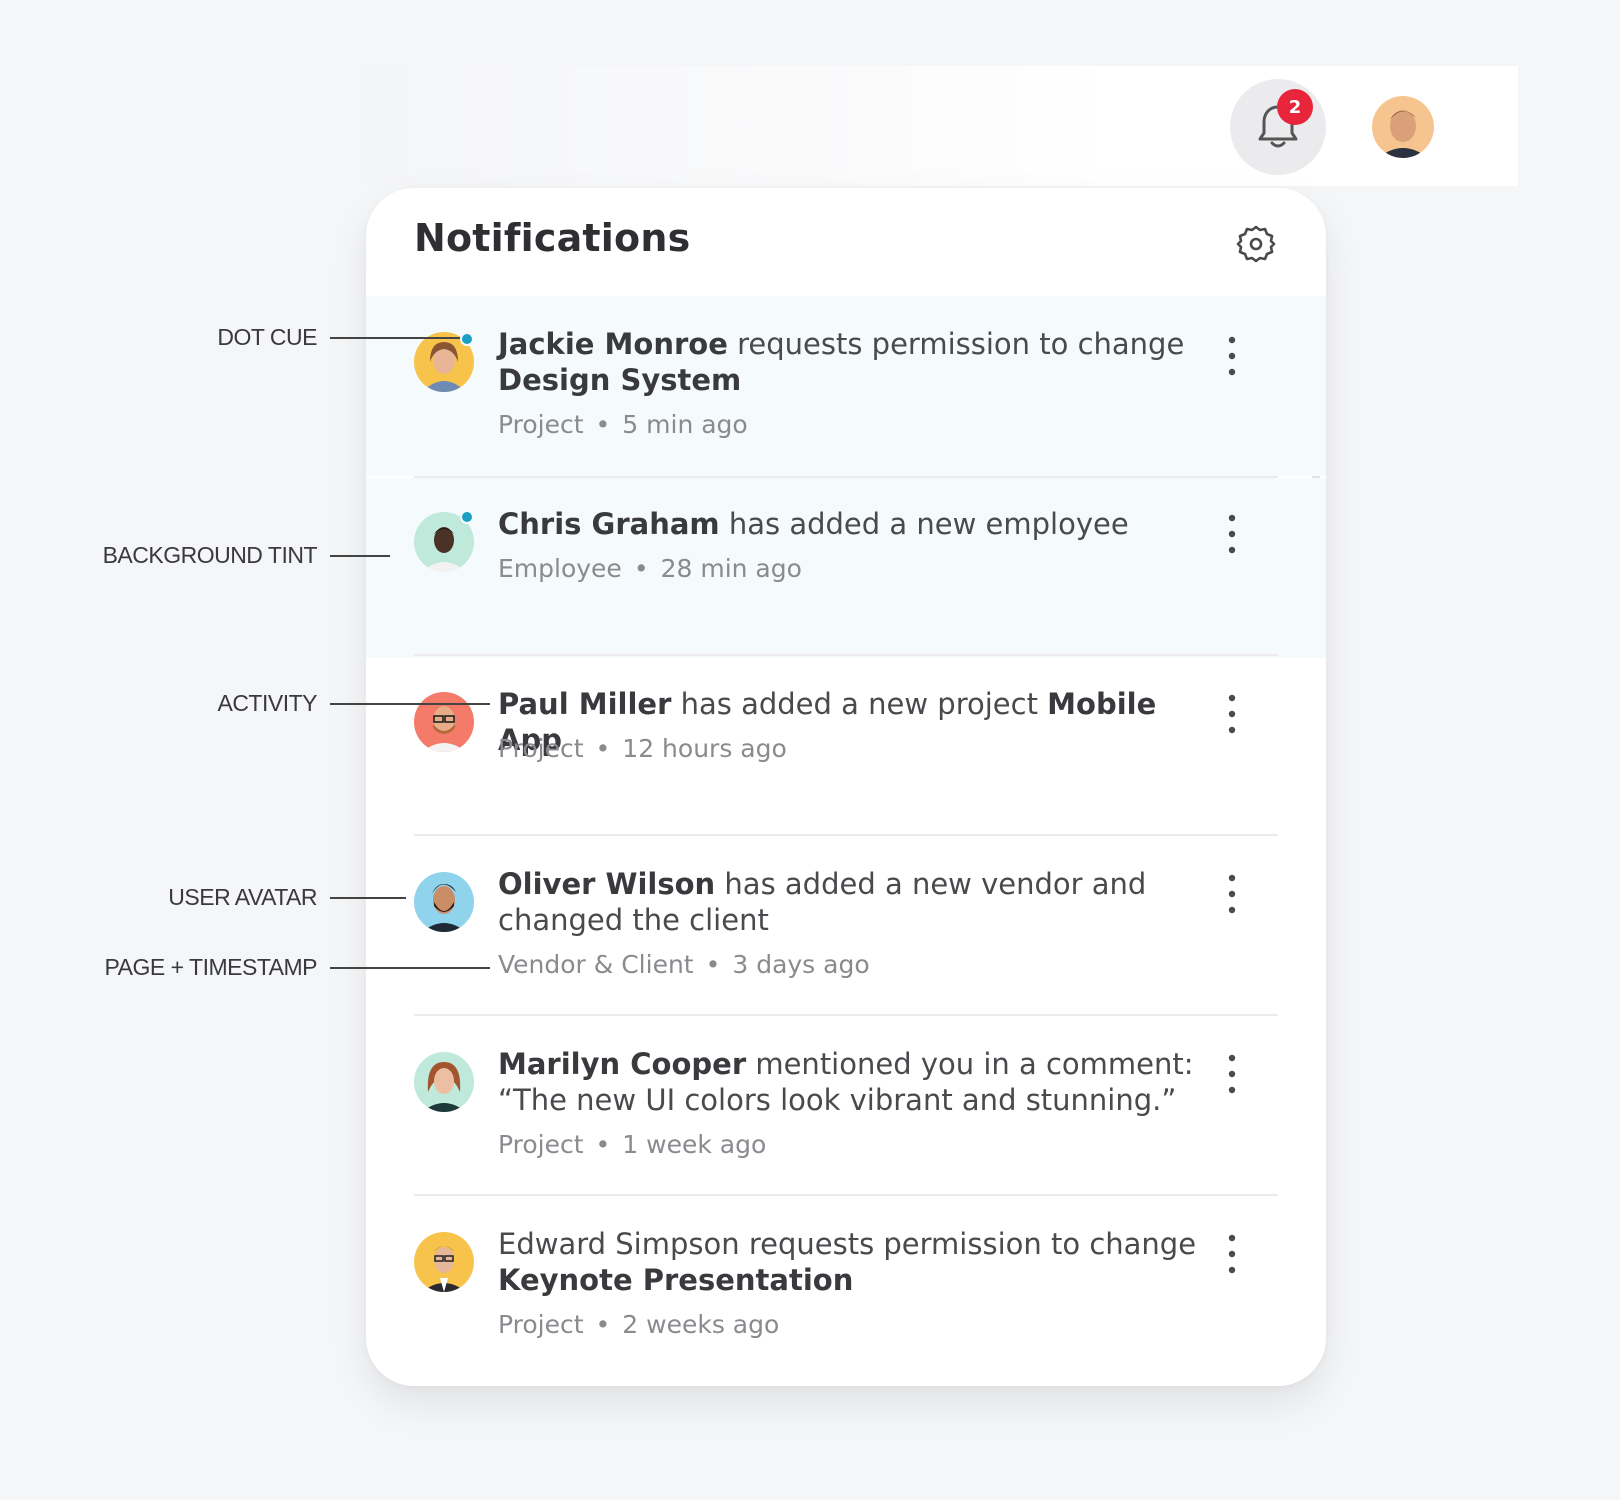 This screenshot has height=1500, width=1620. I want to click on notifications-button, so click(1278, 127).